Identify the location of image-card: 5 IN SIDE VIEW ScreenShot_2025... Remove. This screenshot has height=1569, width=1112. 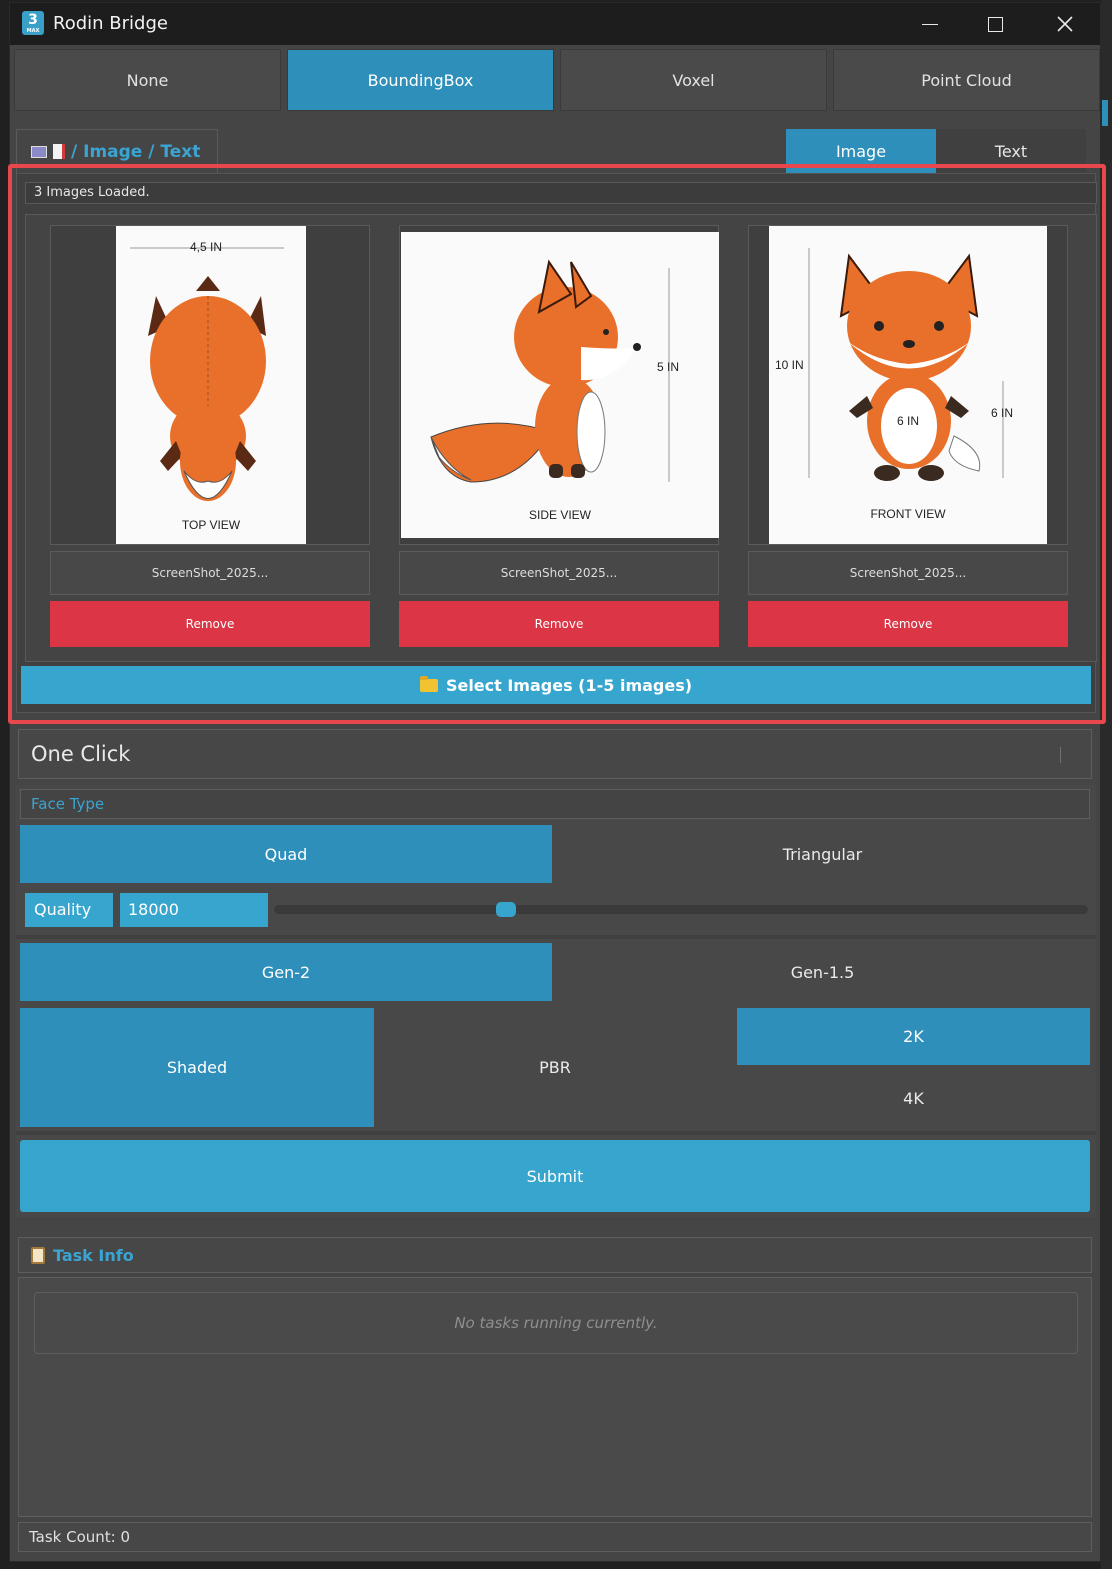
(559, 436).